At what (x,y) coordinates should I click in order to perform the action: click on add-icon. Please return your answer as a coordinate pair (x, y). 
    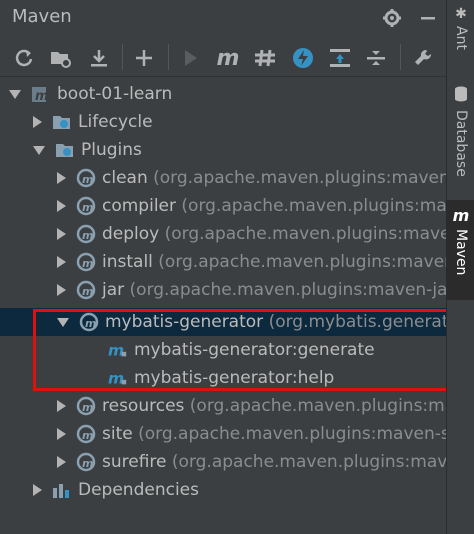
    Looking at the image, I should click on (144, 58).